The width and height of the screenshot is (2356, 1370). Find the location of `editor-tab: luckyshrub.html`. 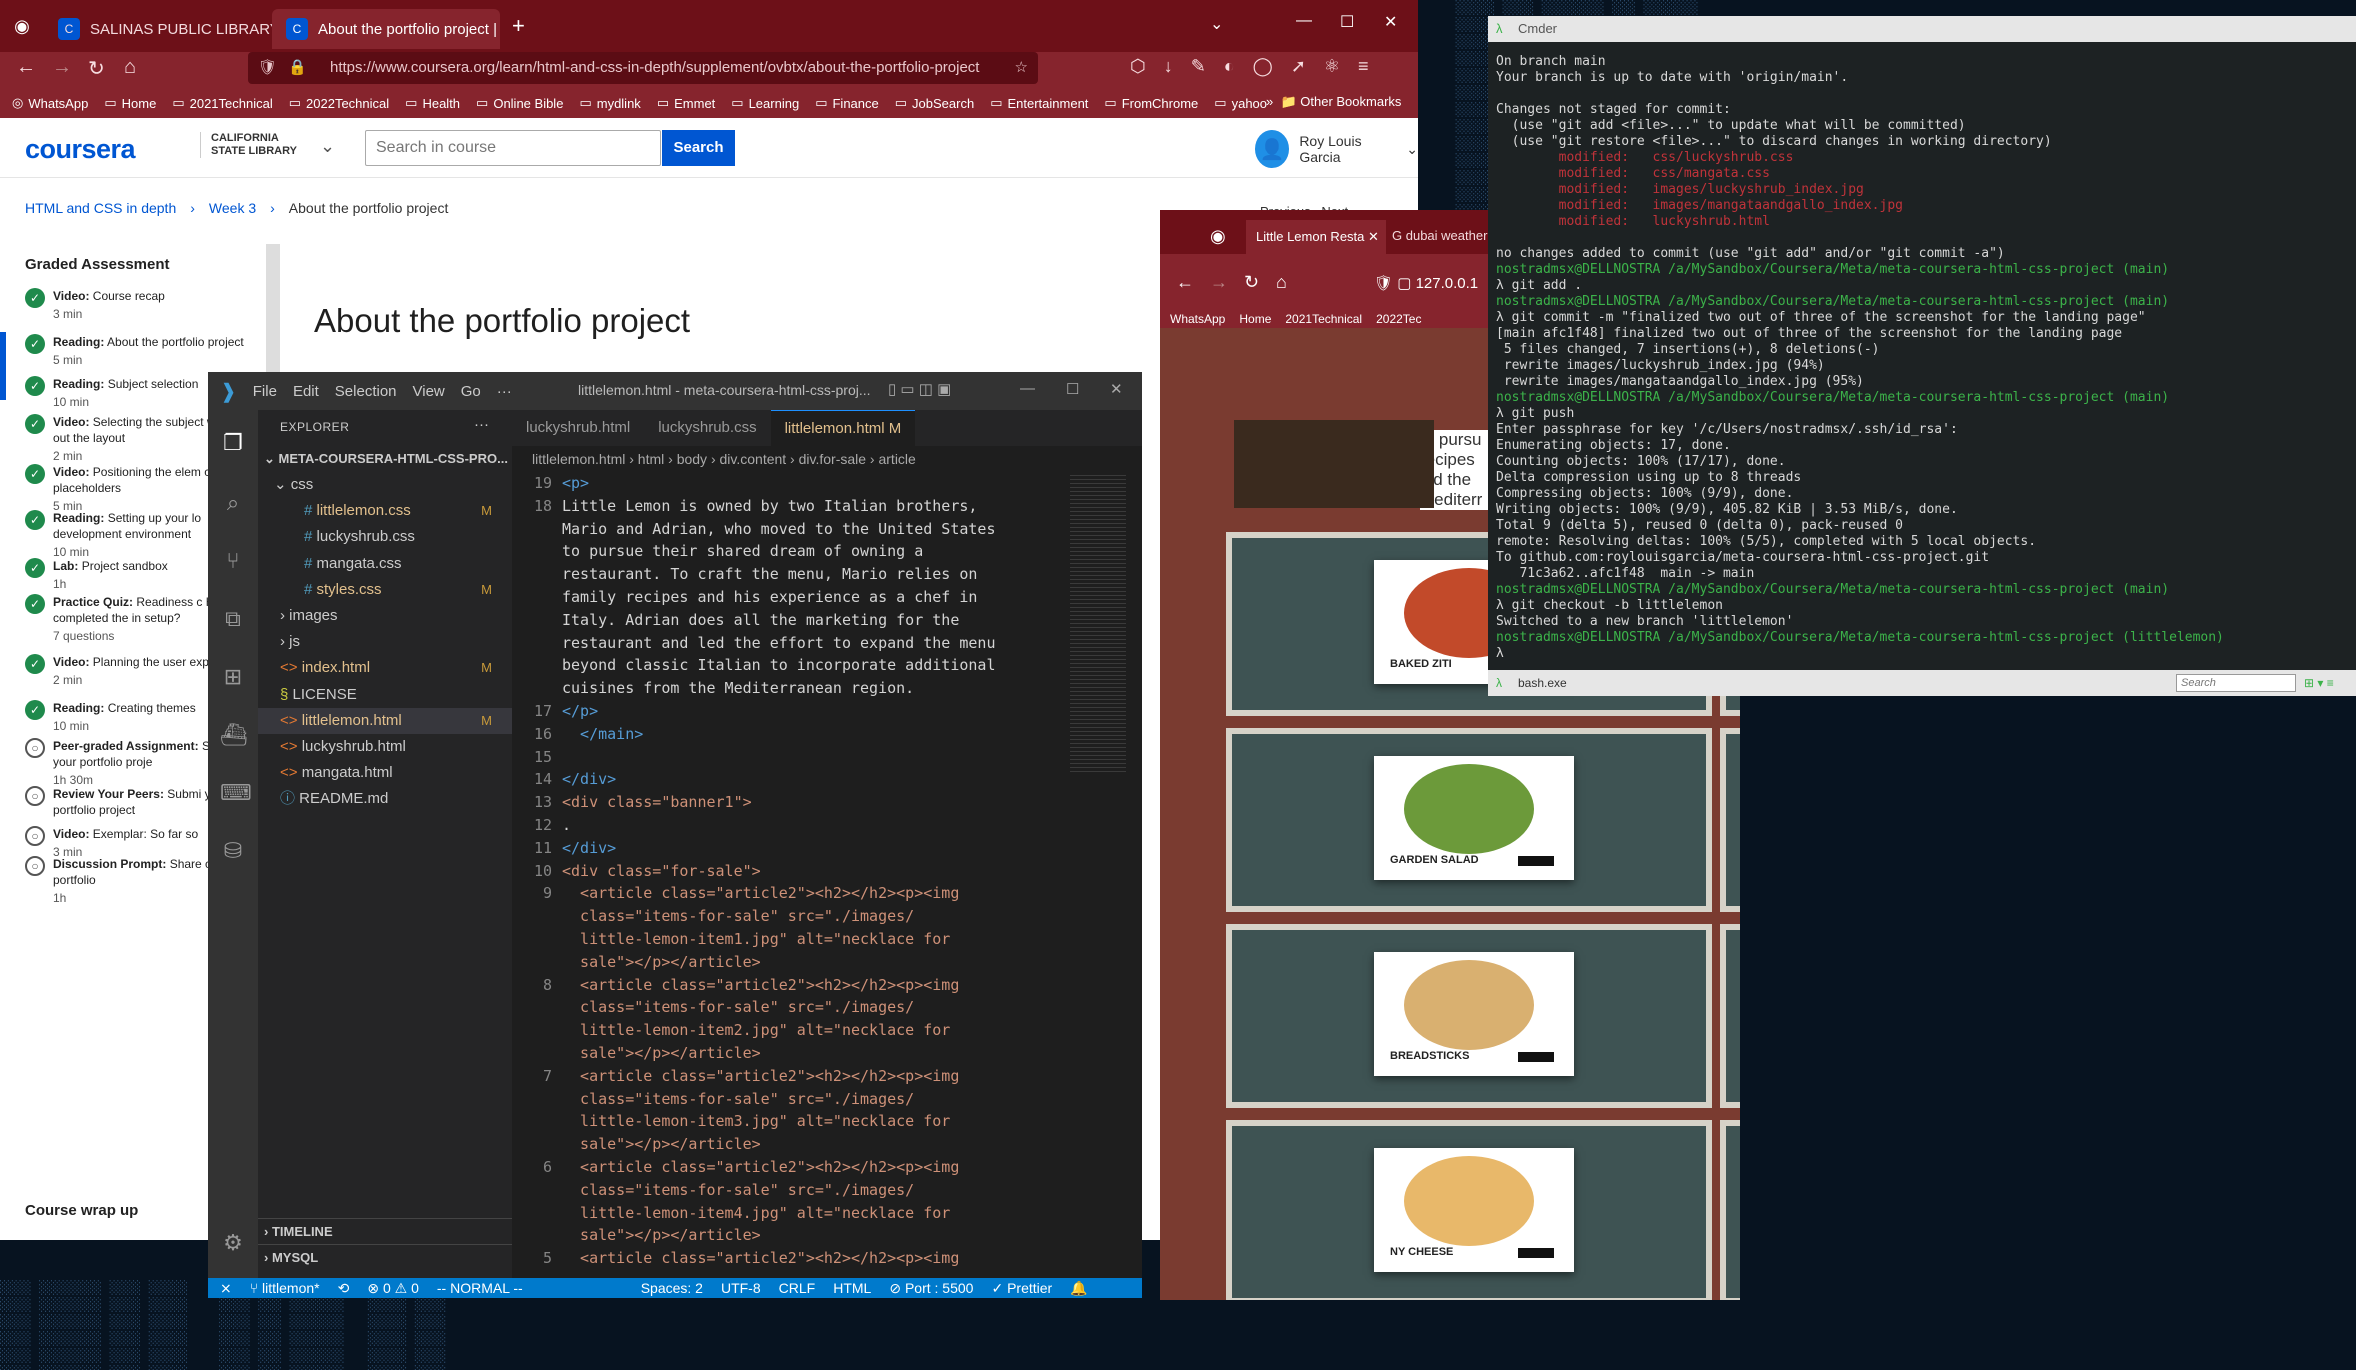

editor-tab: luckyshrub.html is located at coordinates (578, 428).